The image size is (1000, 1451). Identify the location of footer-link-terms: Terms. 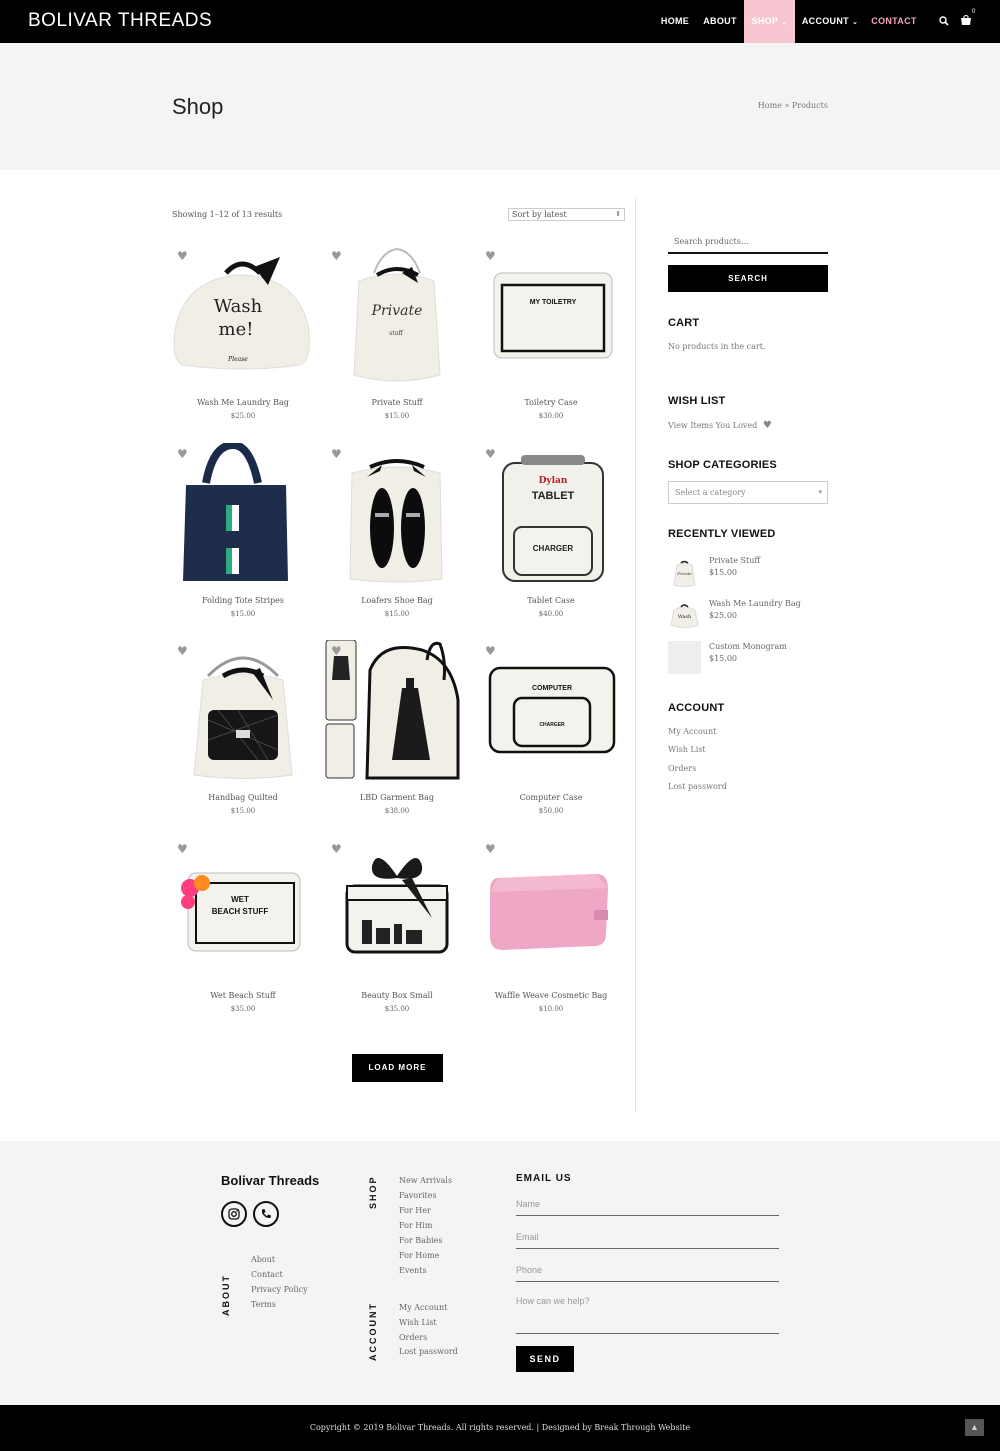
(263, 1304).